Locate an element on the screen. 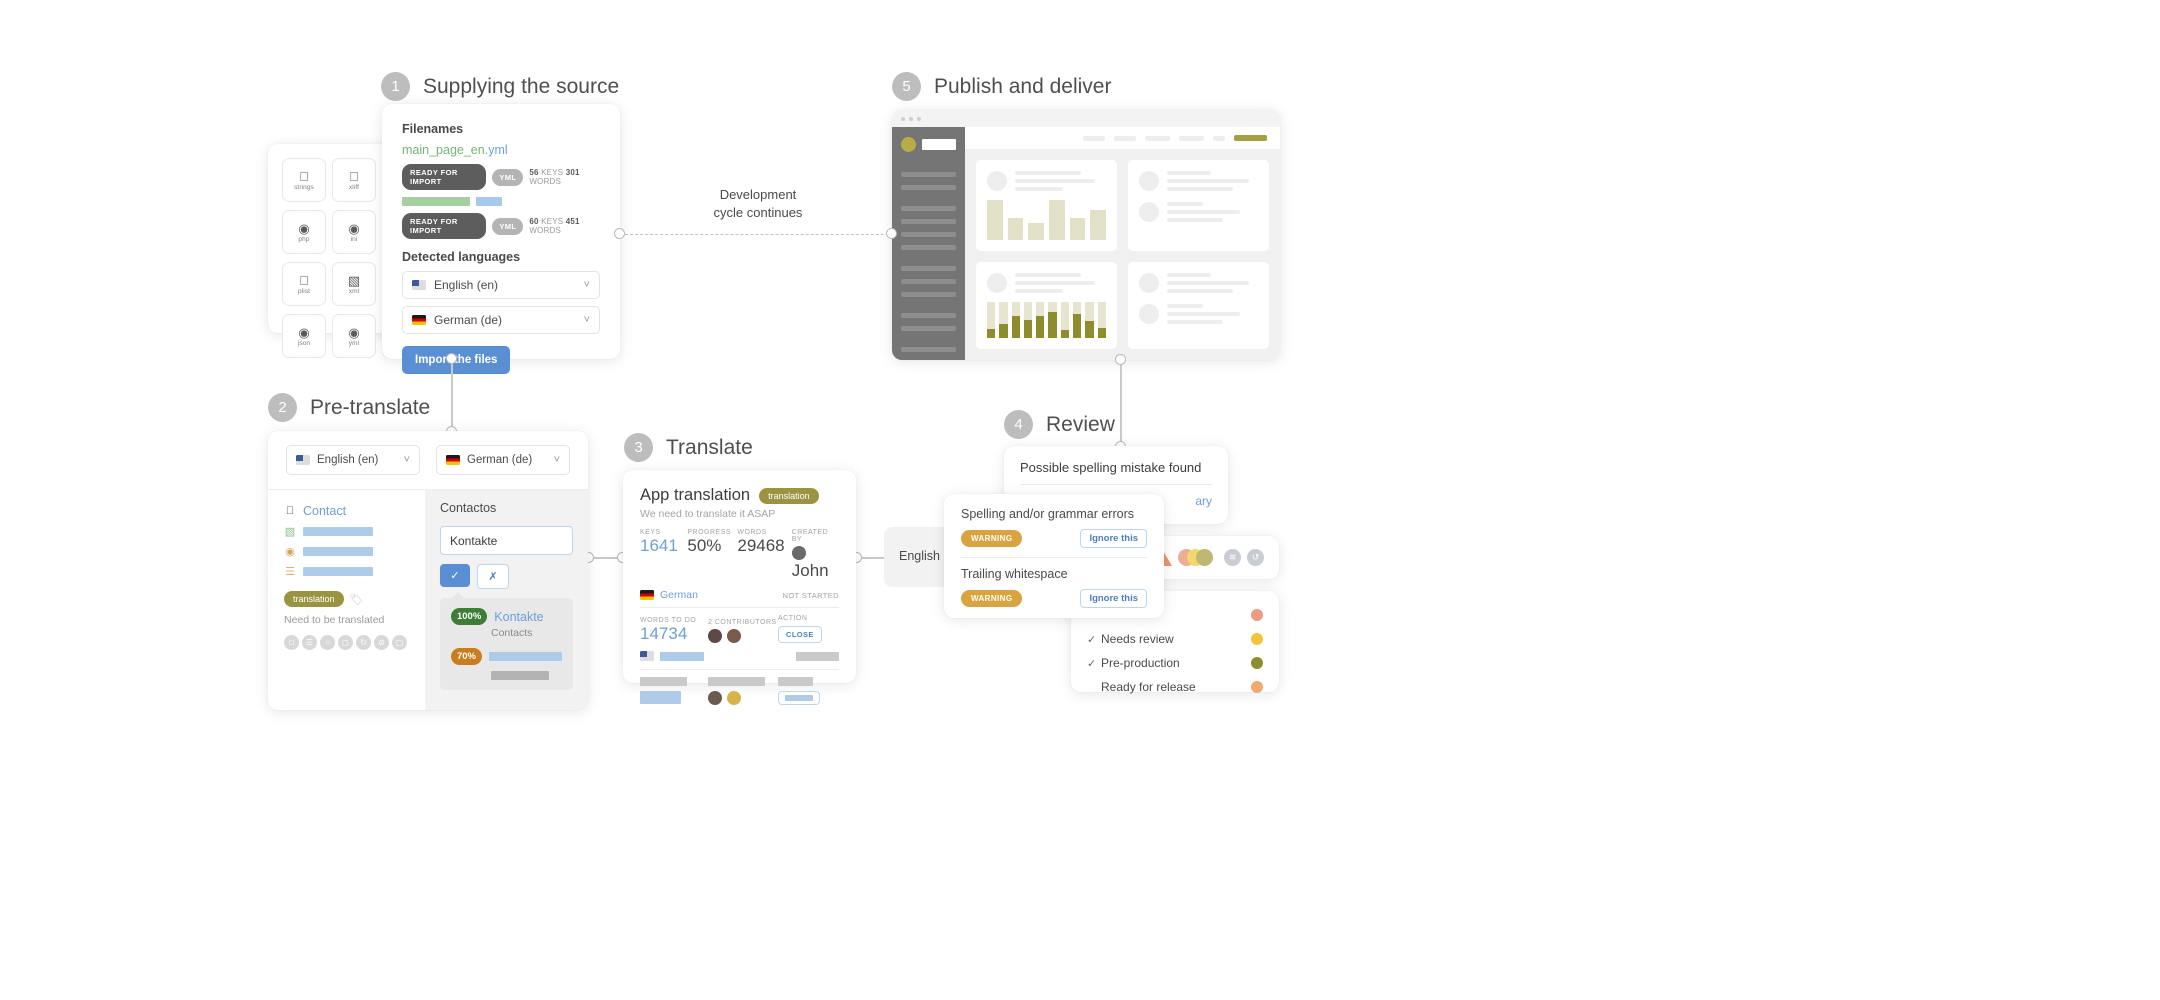  words-value: 301 is located at coordinates (572, 172).